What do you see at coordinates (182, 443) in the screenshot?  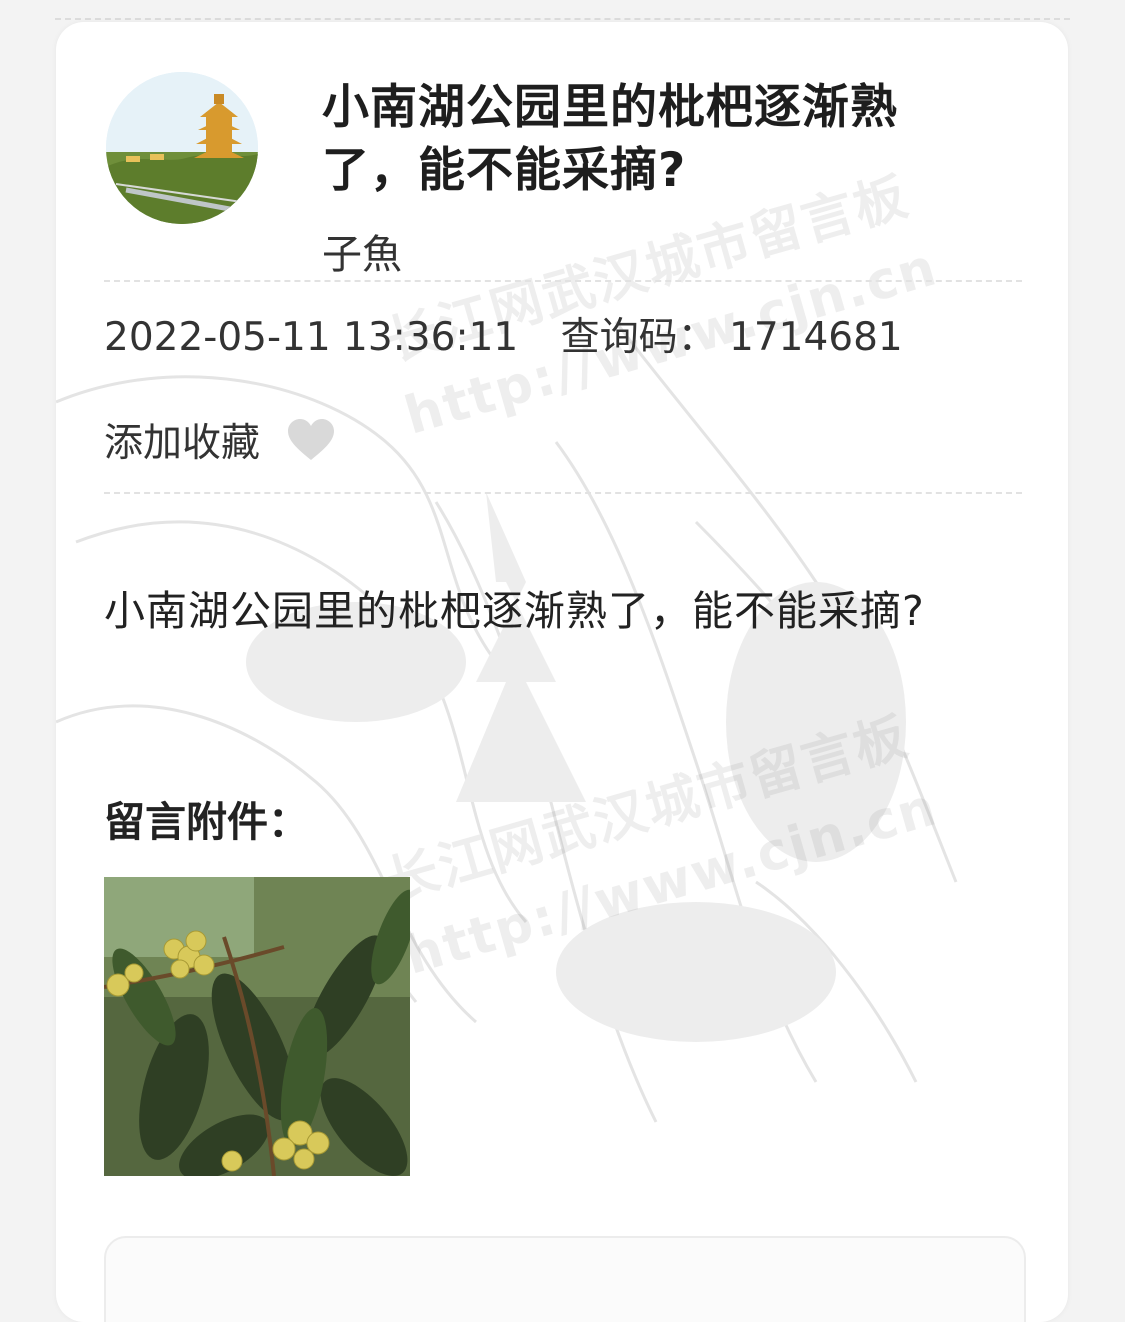 I see `favorite-label: 添加收藏` at bounding box center [182, 443].